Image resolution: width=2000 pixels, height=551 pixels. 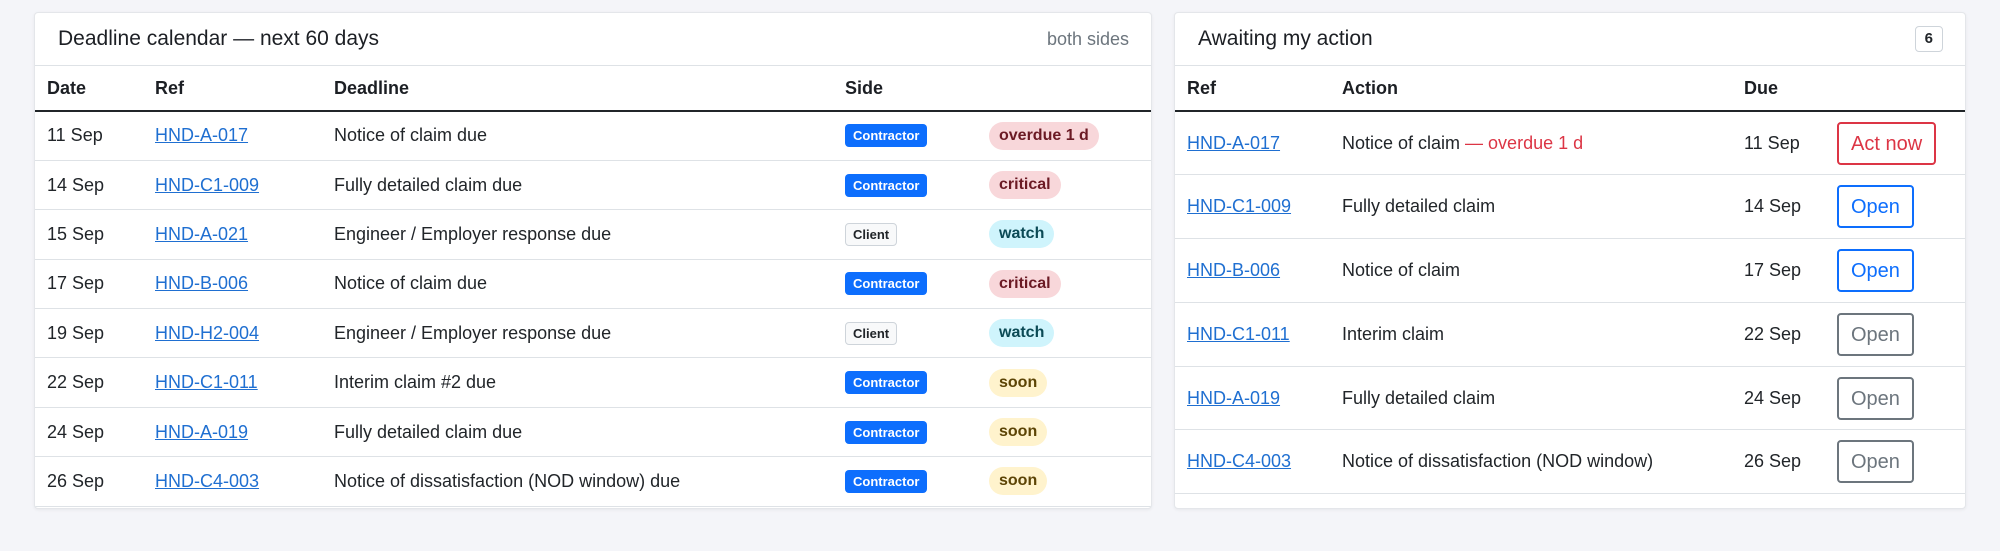 What do you see at coordinates (1570, 398) in the screenshot?
I see `table-row: HND-A-019 Fully detailed claim 24 Sep Open` at bounding box center [1570, 398].